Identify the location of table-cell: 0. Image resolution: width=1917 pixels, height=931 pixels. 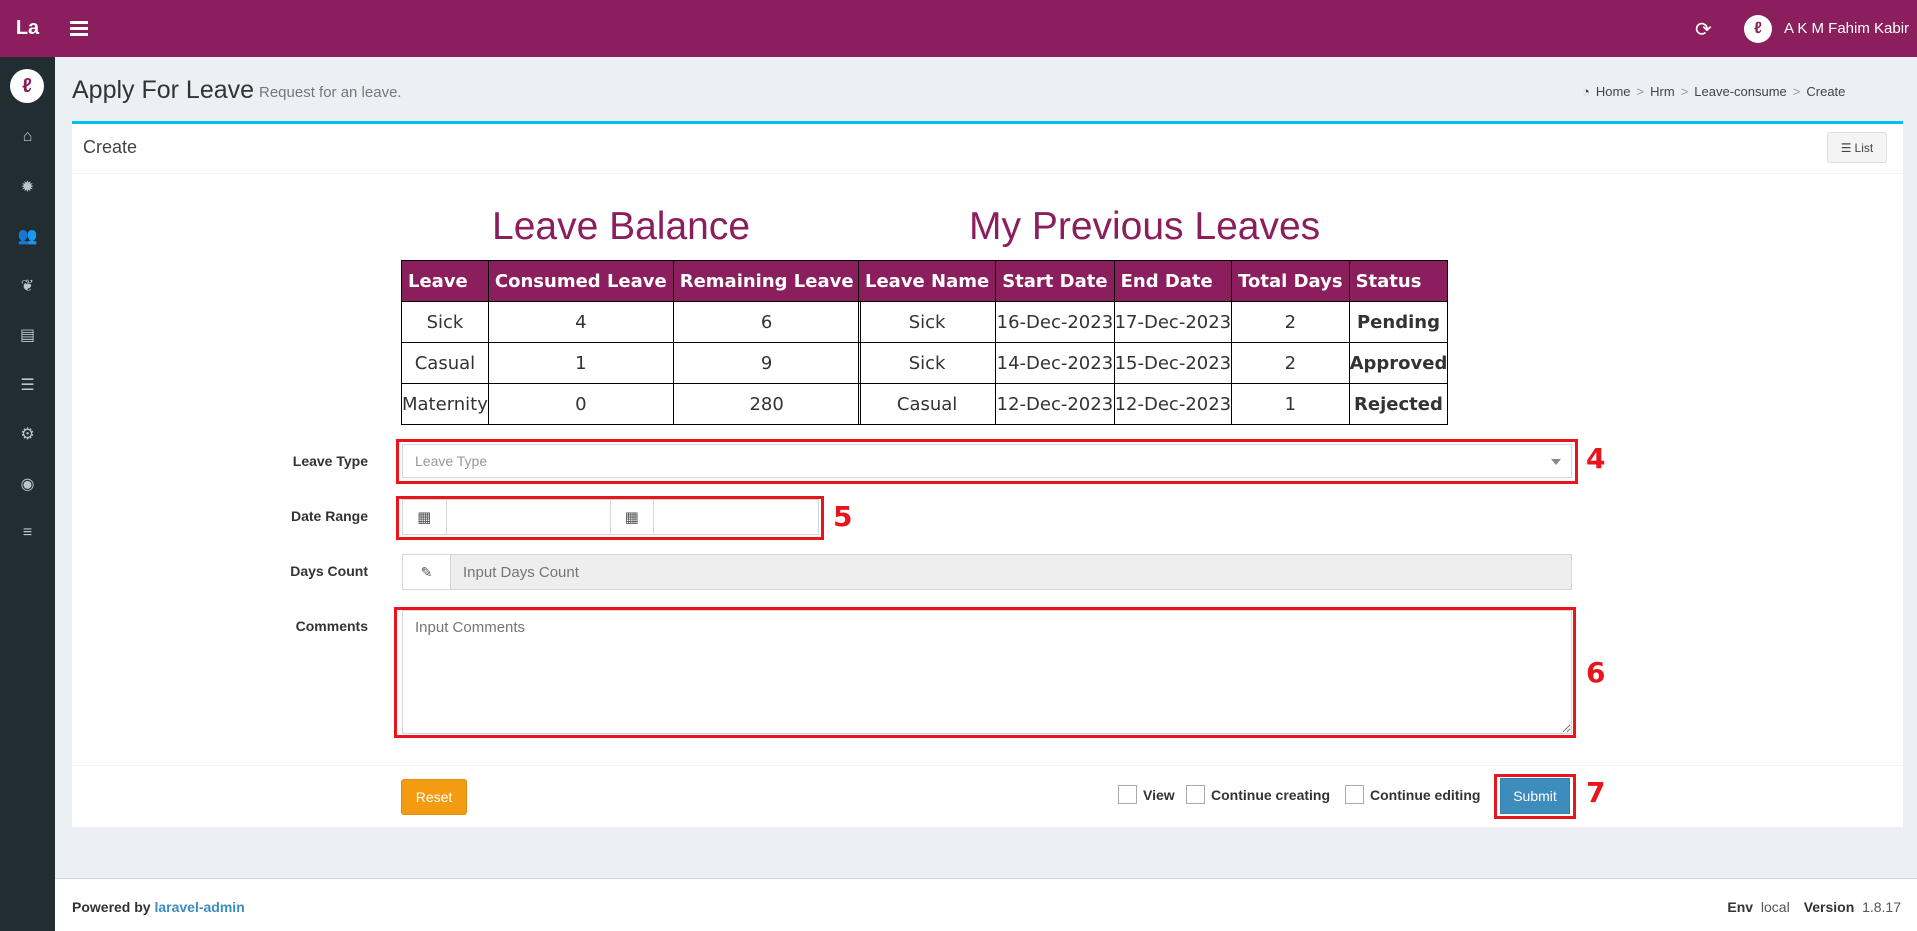
(580, 404).